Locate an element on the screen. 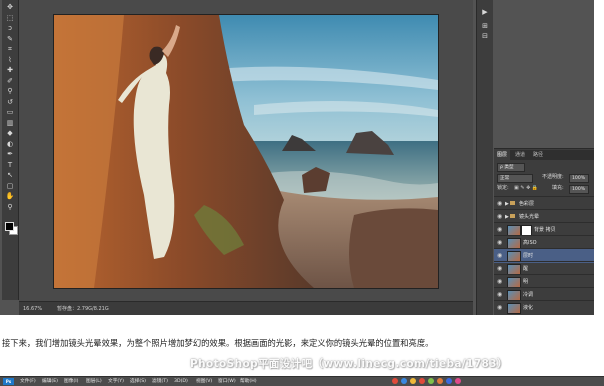 The width and height of the screenshot is (604, 386). shape-tool-icon: ▢ is located at coordinates (10, 186).